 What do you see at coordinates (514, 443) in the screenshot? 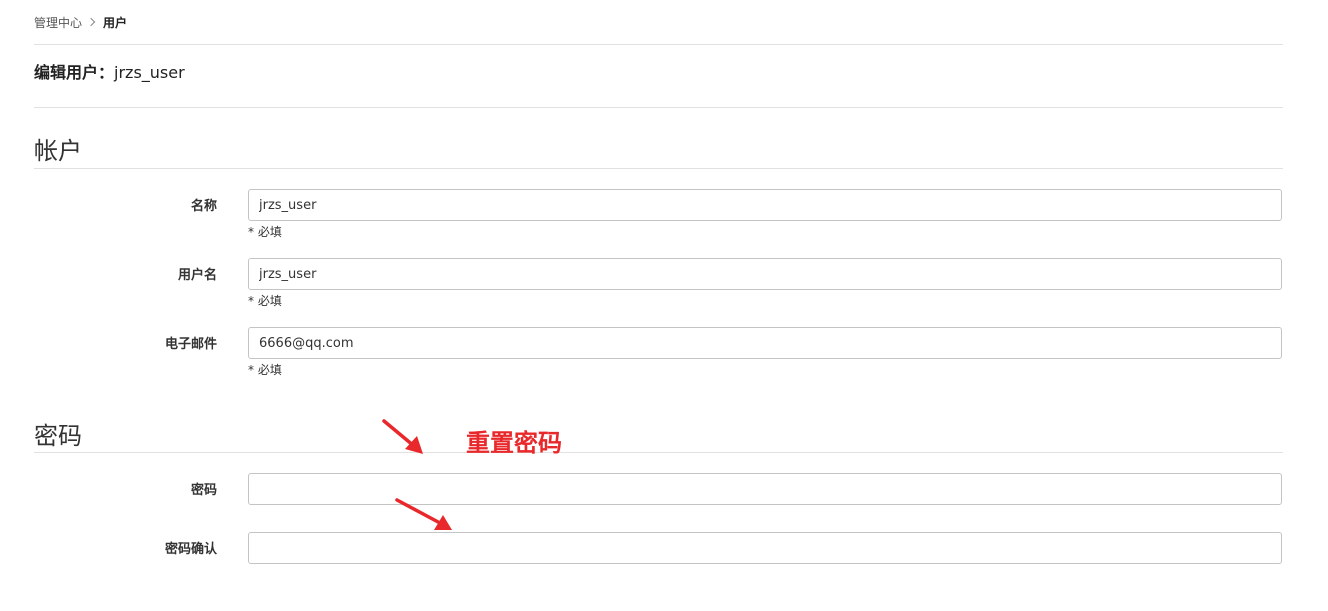
I see `reset-password-annotation: 重置密码` at bounding box center [514, 443].